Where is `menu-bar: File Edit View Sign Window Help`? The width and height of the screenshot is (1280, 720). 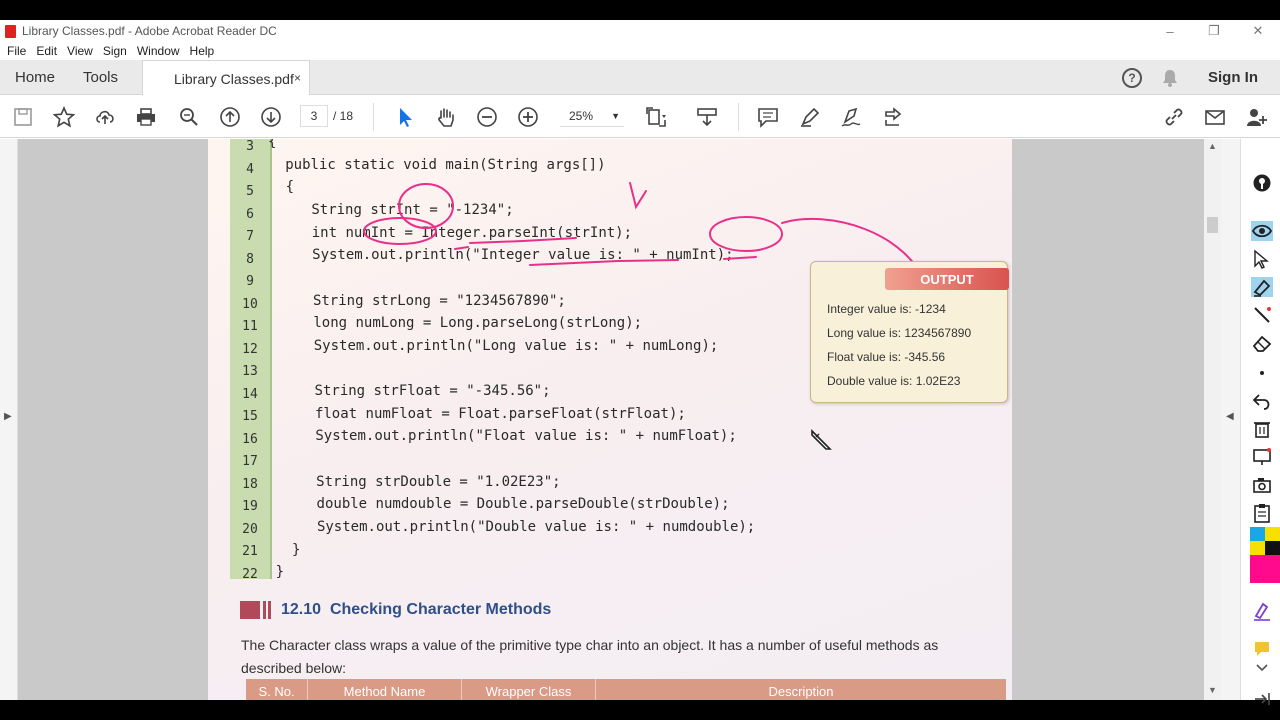 menu-bar: File Edit View Sign Window Help is located at coordinates (640, 51).